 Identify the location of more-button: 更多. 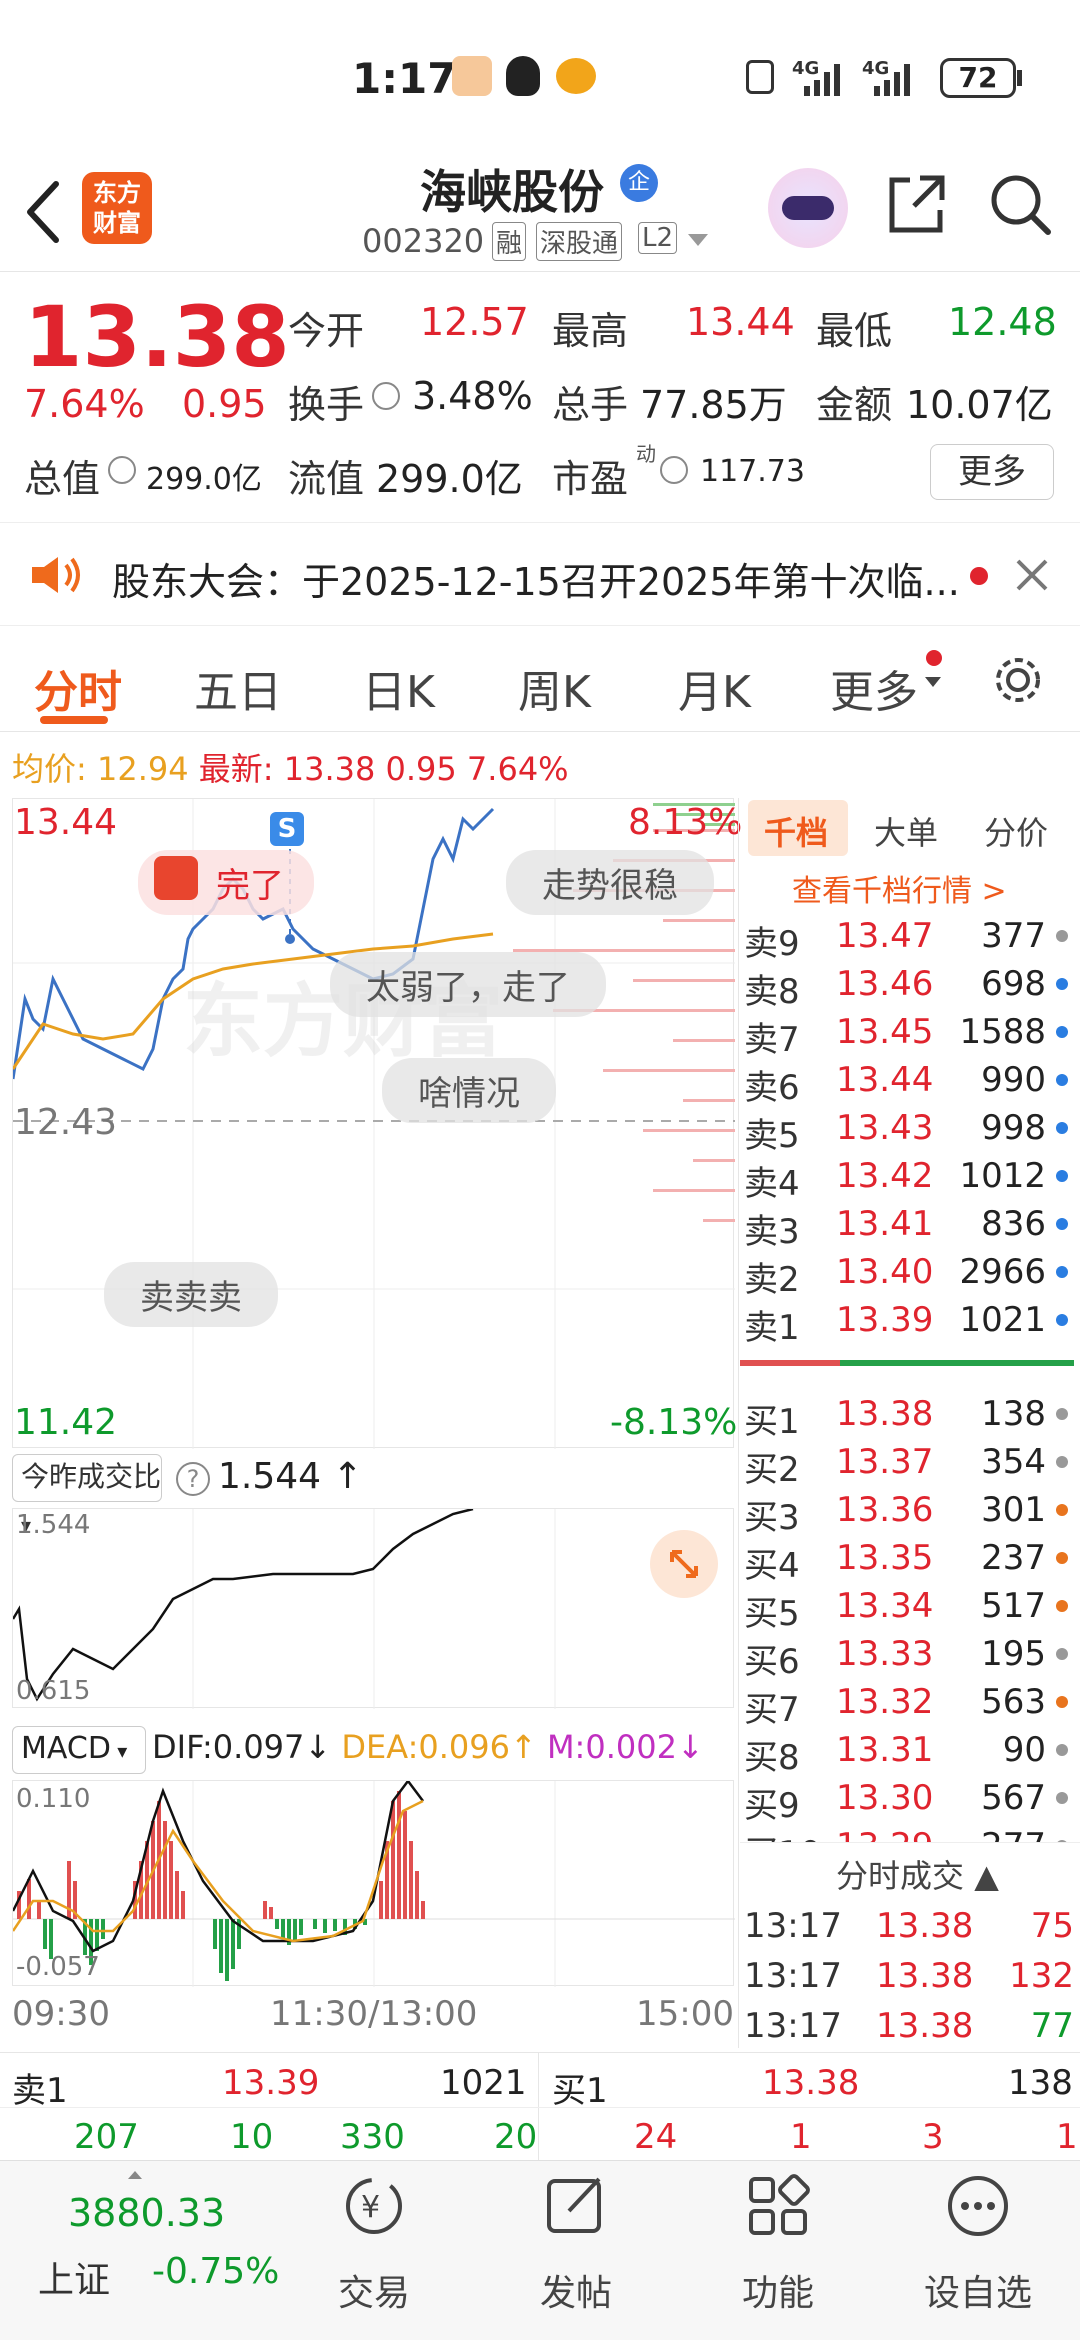
(992, 472).